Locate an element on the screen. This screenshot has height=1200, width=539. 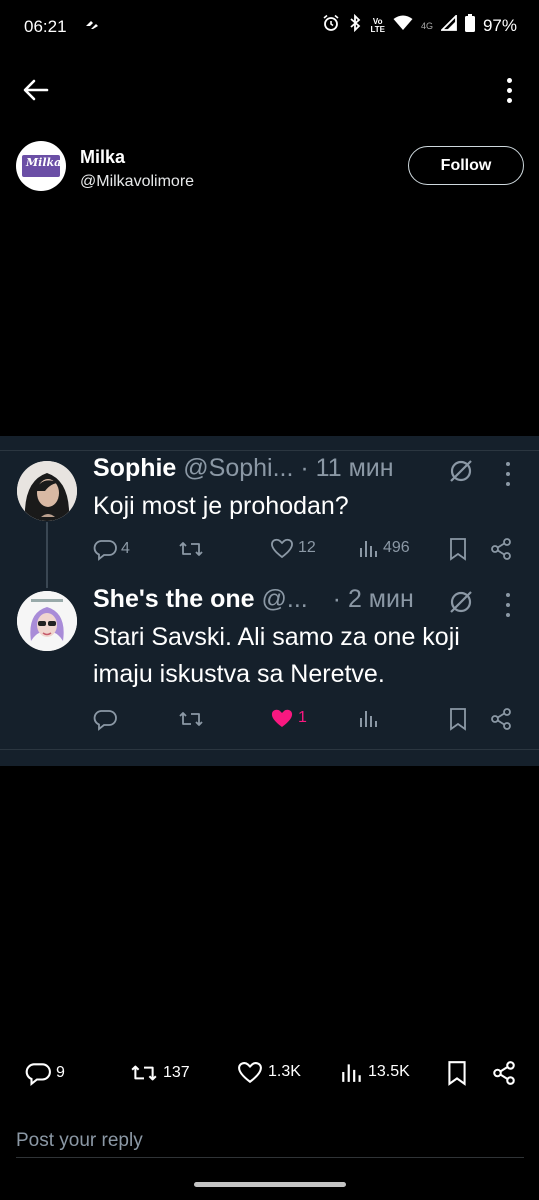
back-button is located at coordinates (36, 90).